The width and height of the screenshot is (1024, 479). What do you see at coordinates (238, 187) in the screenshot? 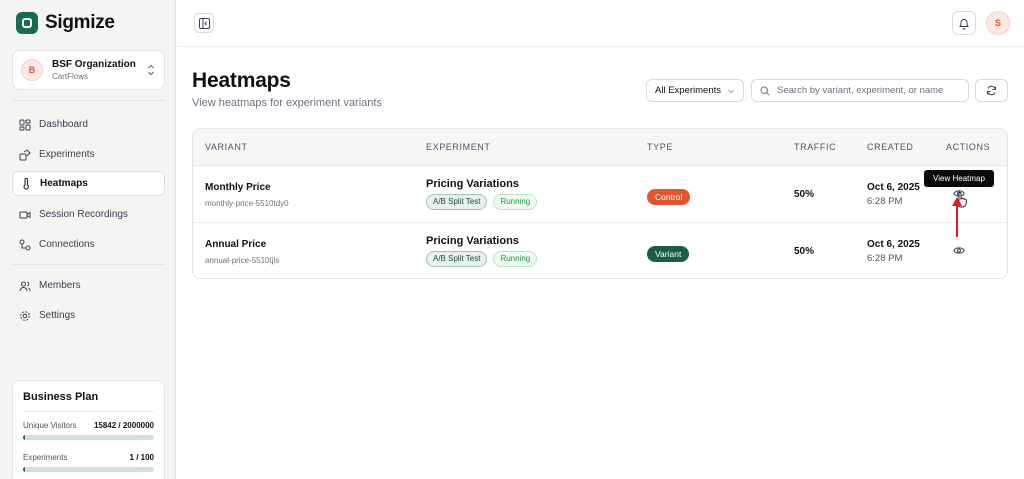
I see `variant-name: Monthly Price` at bounding box center [238, 187].